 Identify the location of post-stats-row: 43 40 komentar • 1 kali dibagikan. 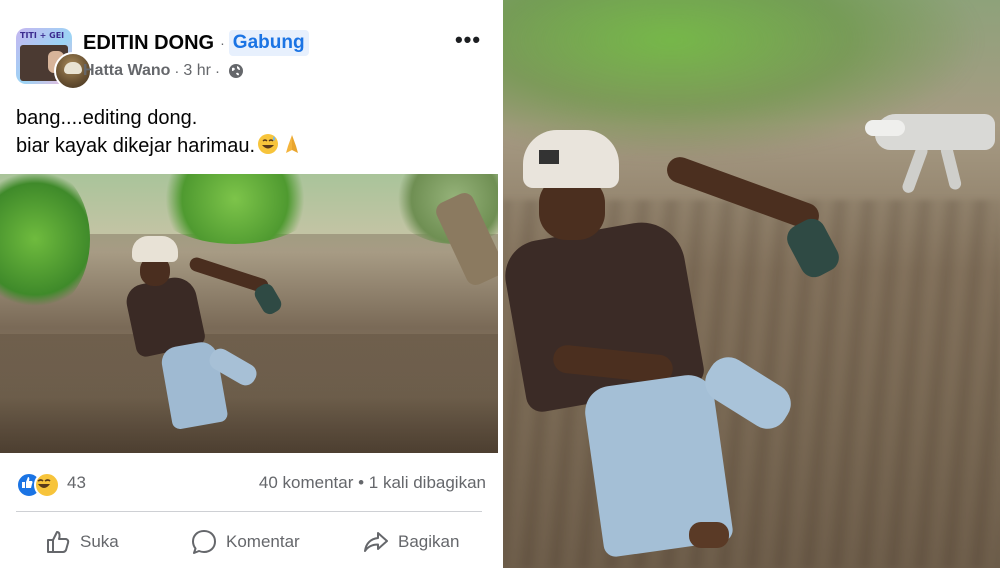
(251, 484).